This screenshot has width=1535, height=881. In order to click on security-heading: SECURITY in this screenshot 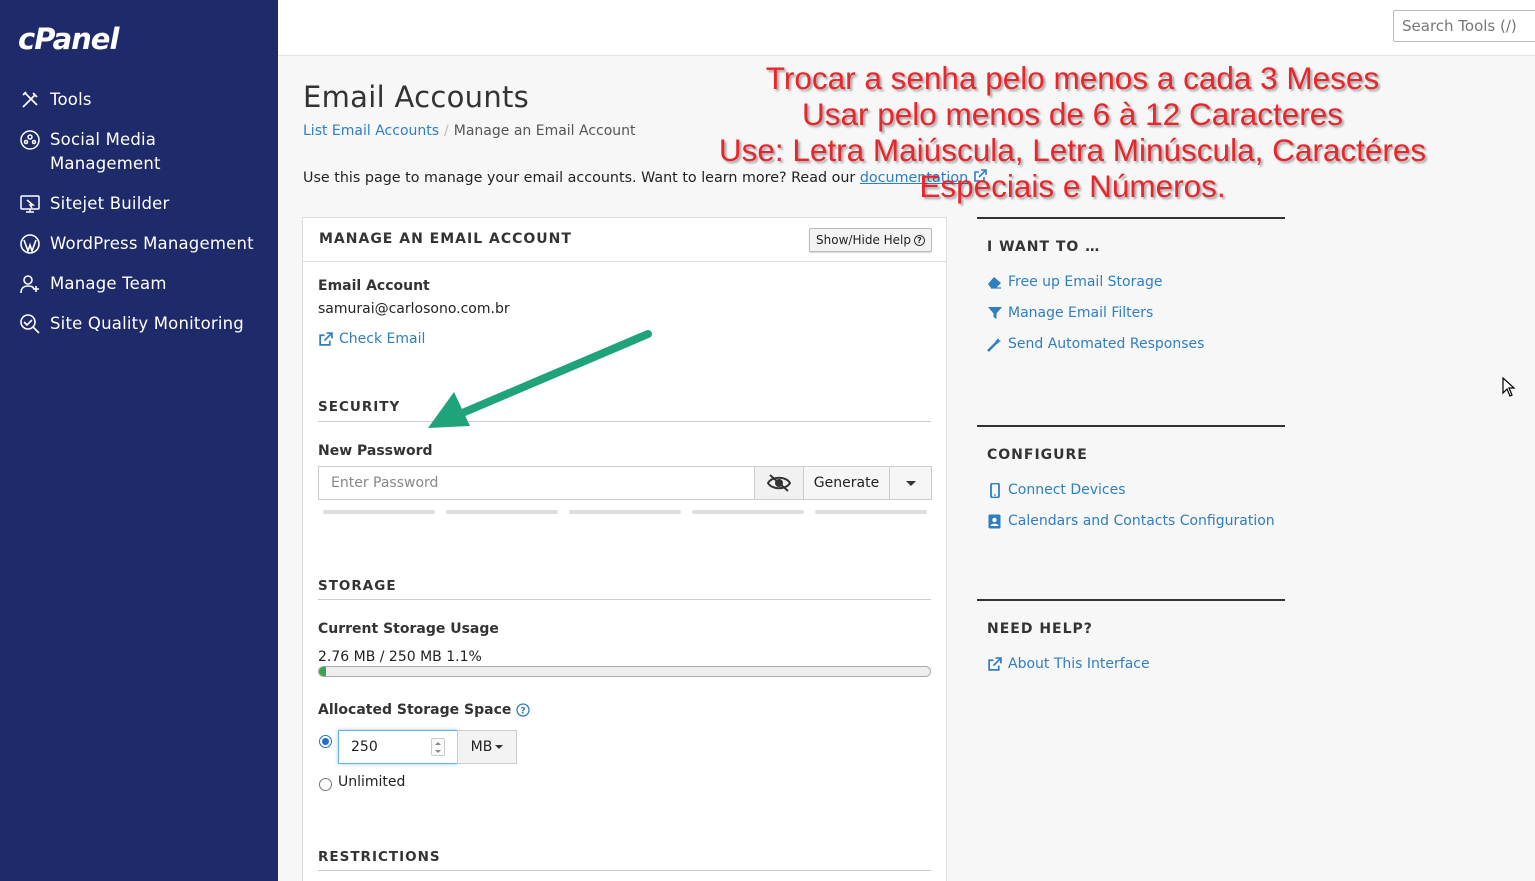, I will do `click(359, 407)`.